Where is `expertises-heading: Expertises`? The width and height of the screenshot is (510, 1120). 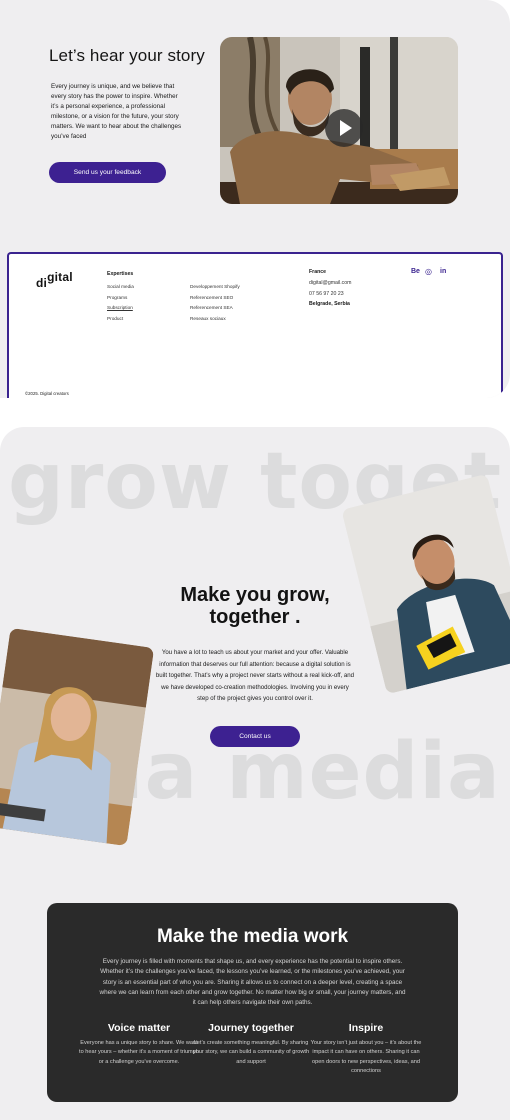 expertises-heading: Expertises is located at coordinates (120, 274).